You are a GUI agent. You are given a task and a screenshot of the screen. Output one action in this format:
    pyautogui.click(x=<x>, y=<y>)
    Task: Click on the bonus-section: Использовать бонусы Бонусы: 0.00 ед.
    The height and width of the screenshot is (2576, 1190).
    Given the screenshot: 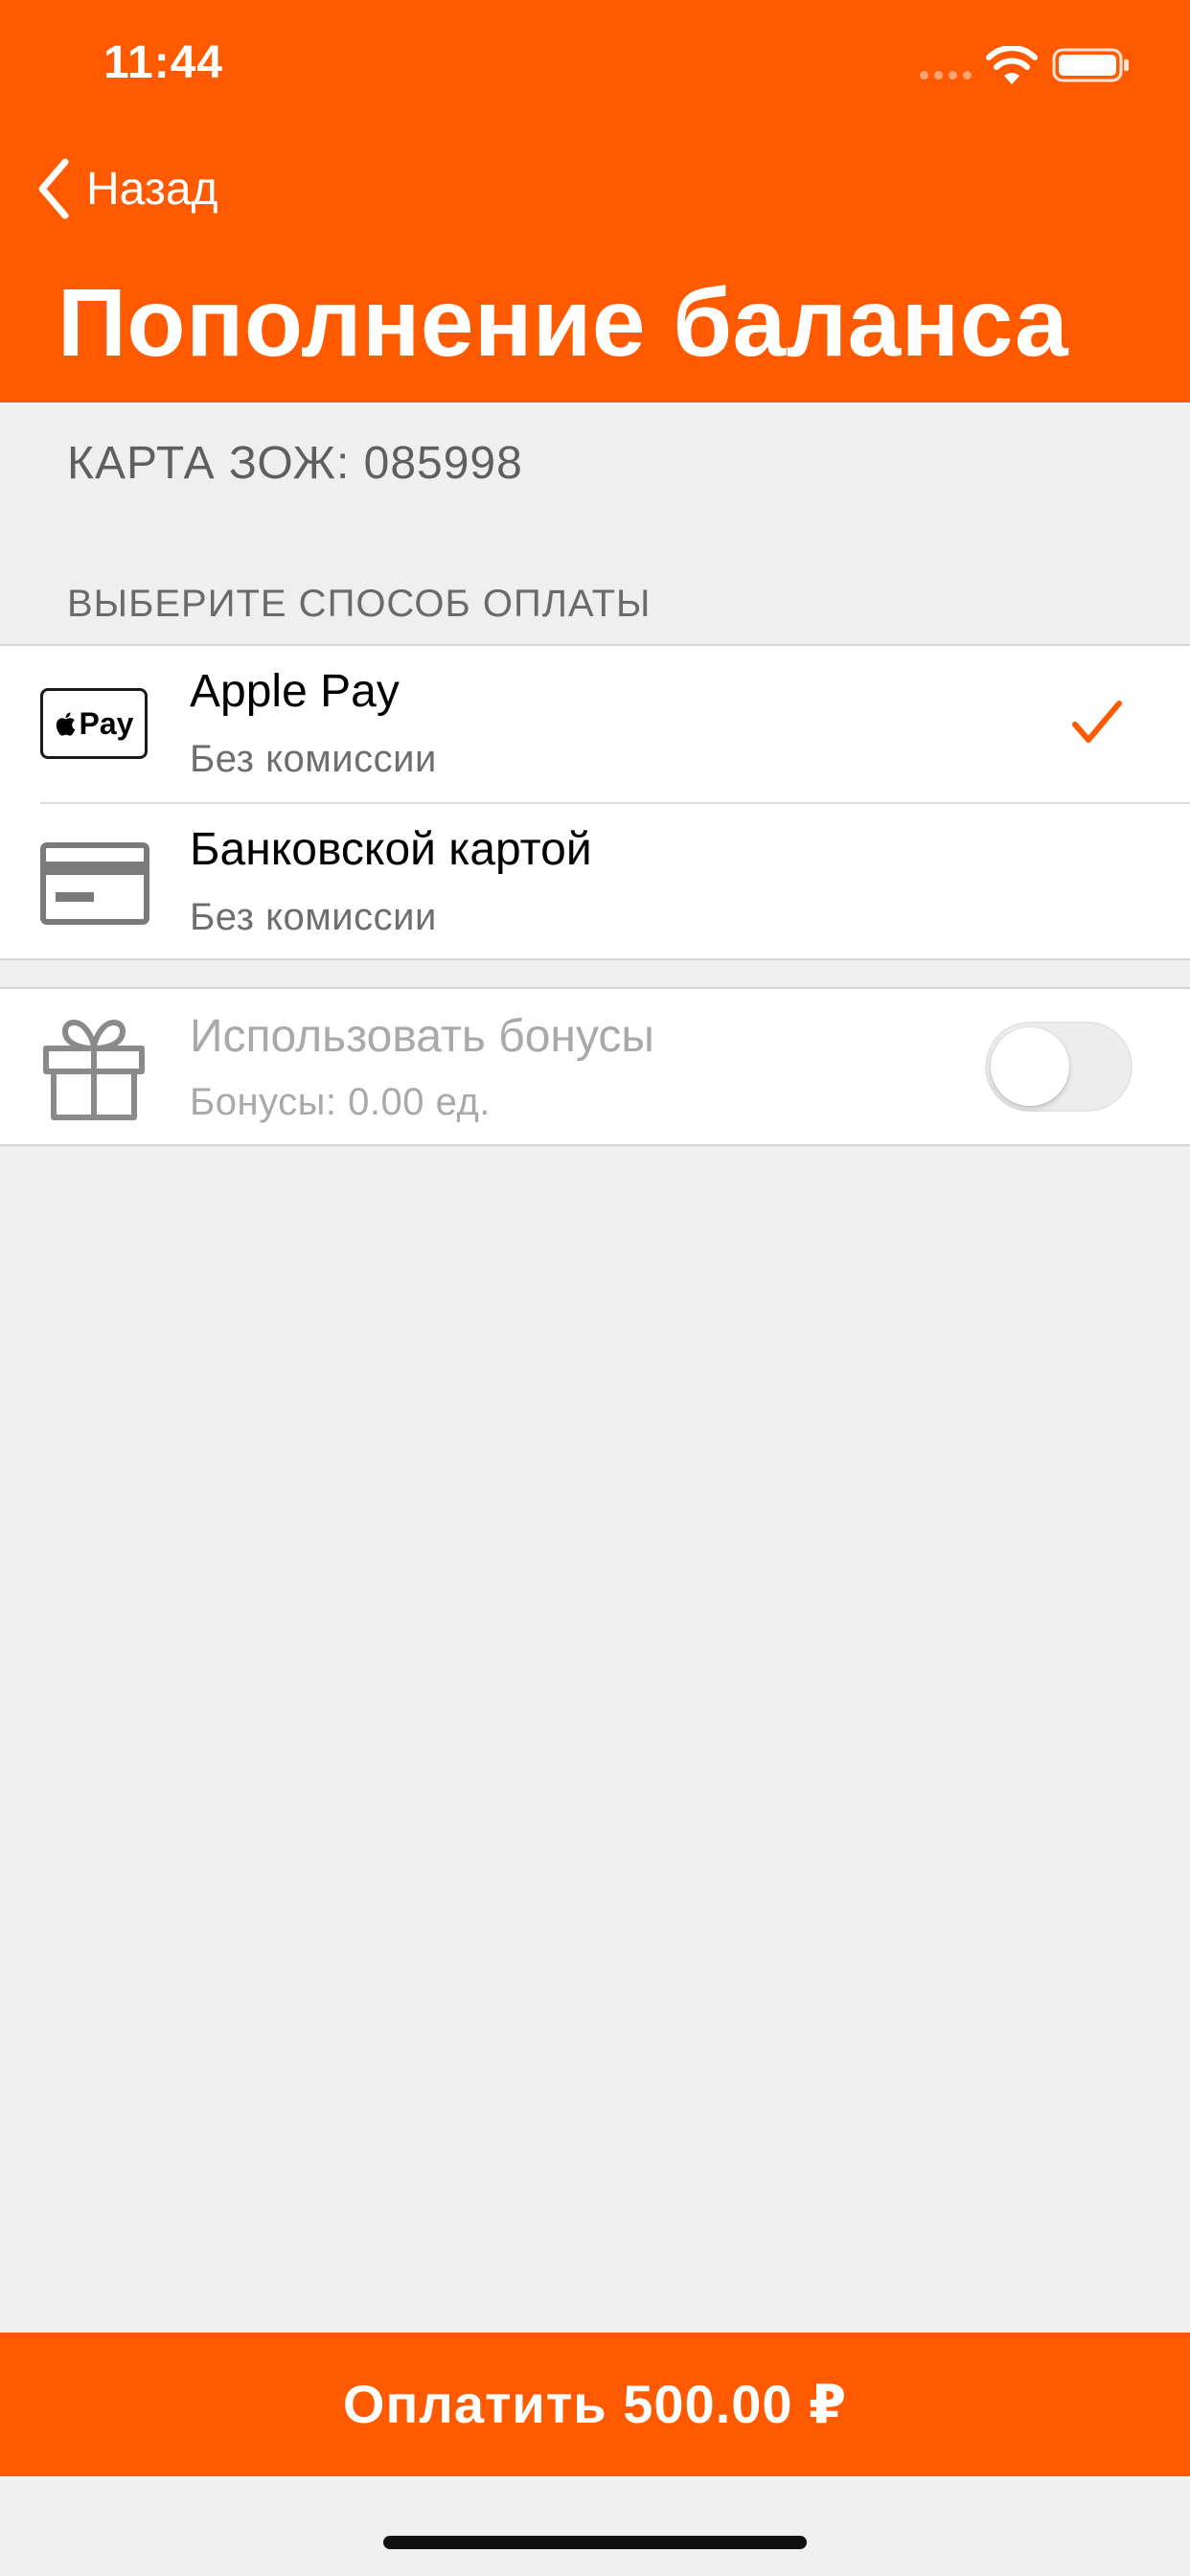 What is the action you would take?
    pyautogui.click(x=595, y=1066)
    